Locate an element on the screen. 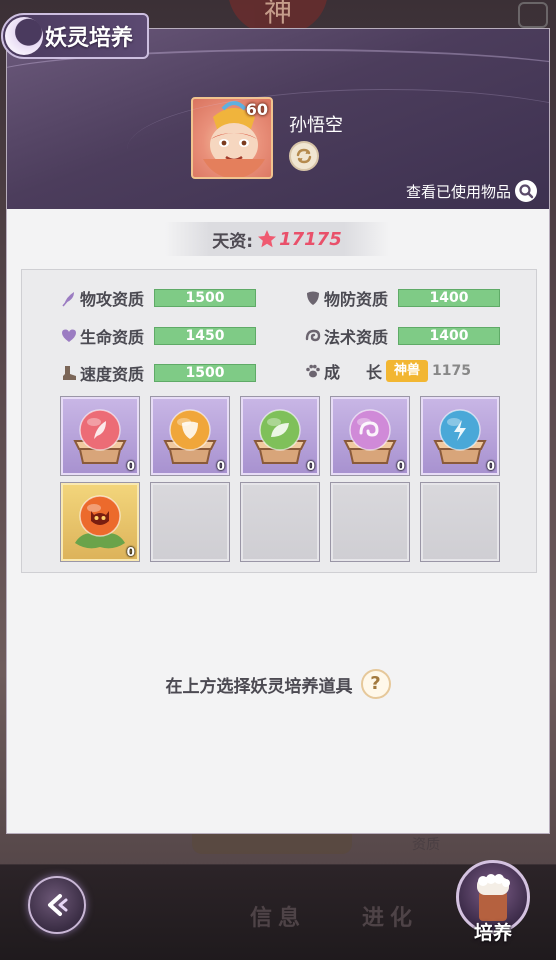 This screenshot has height=960, width=556. talent-label: 天资: is located at coordinates (233, 241).